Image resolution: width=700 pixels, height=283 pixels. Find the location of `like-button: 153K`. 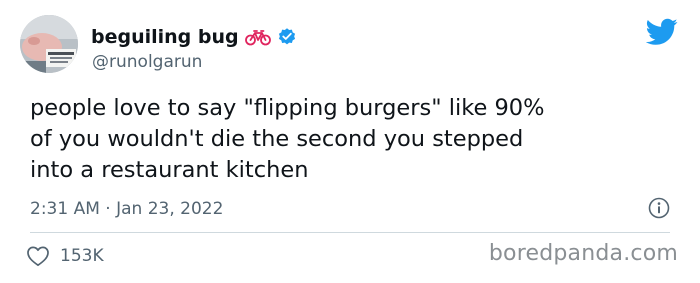

like-button: 153K is located at coordinates (65, 256).